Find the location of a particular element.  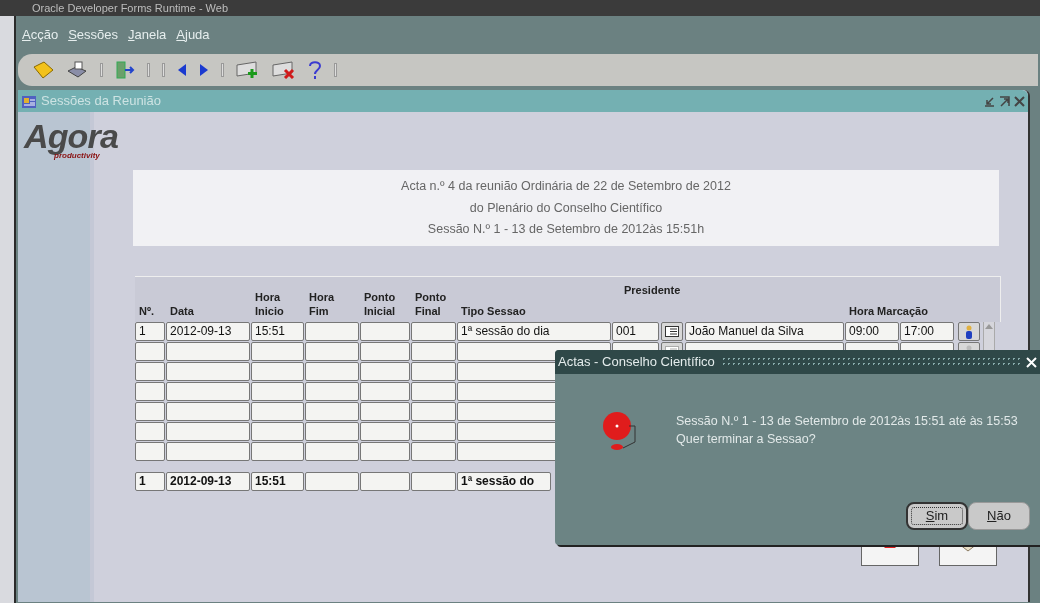

minimize-icon is located at coordinates (989, 101).